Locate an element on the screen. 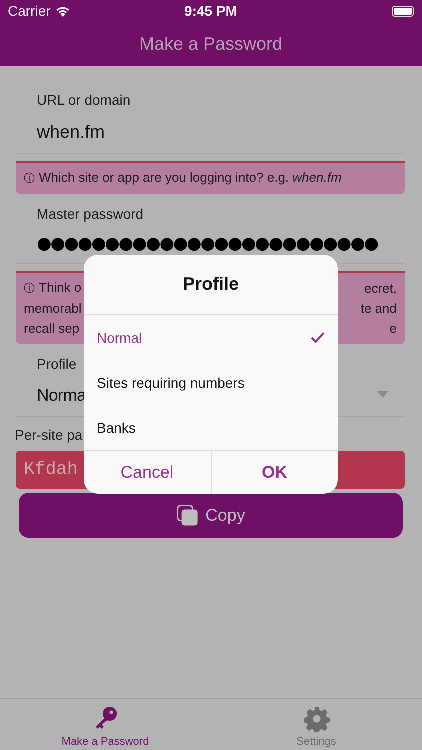 The height and width of the screenshot is (750, 422). dialog-option: Sites requiring numbers is located at coordinates (211, 382).